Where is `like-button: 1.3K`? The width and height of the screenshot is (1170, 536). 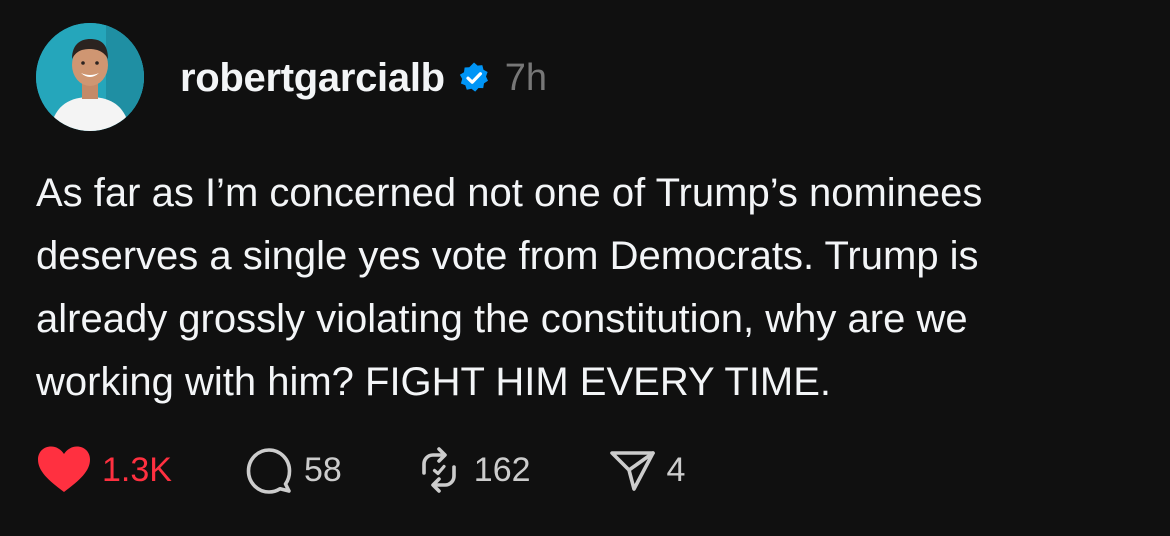 like-button: 1.3K is located at coordinates (104, 470).